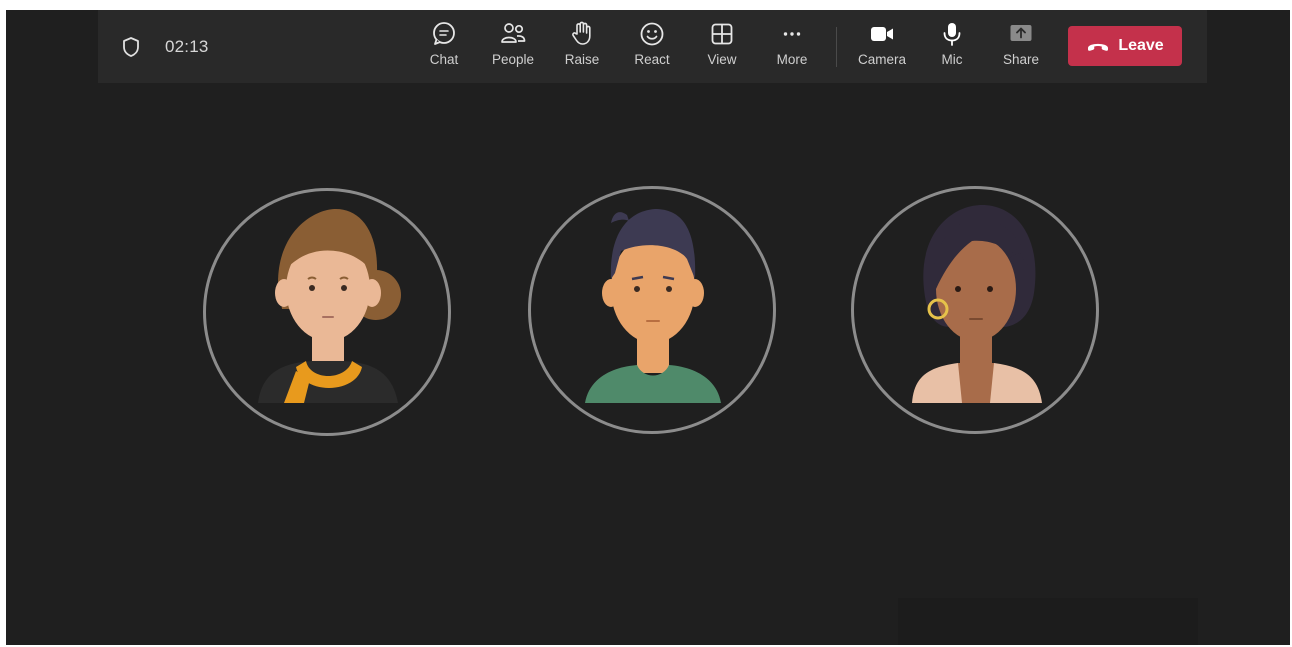  I want to click on chat-icon, so click(444, 34).